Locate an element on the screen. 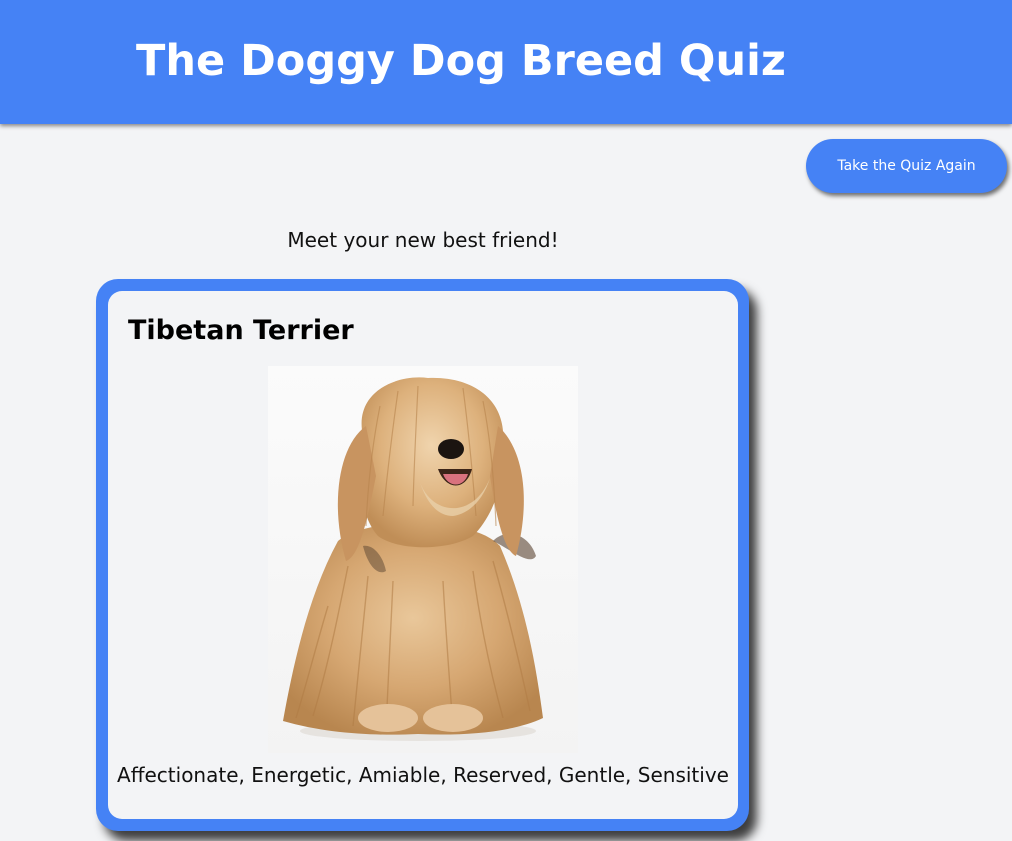 The height and width of the screenshot is (841, 1012). take-quiz-again-button: Take the Quiz Again is located at coordinates (906, 166).